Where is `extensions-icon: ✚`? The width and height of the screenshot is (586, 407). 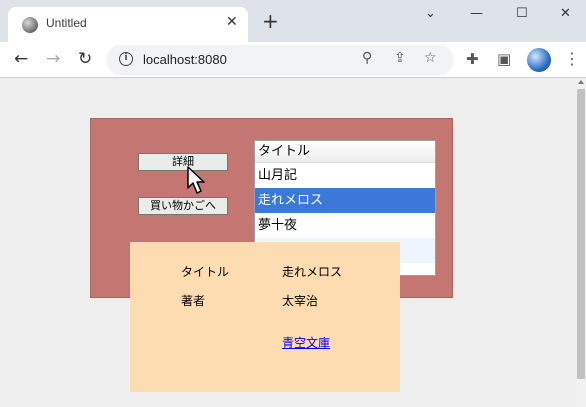 extensions-icon: ✚ is located at coordinates (472, 59).